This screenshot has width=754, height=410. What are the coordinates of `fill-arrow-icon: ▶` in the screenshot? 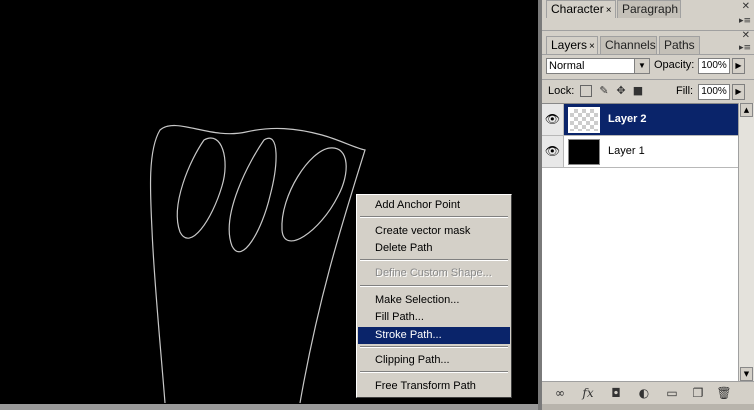 It's located at (738, 92).